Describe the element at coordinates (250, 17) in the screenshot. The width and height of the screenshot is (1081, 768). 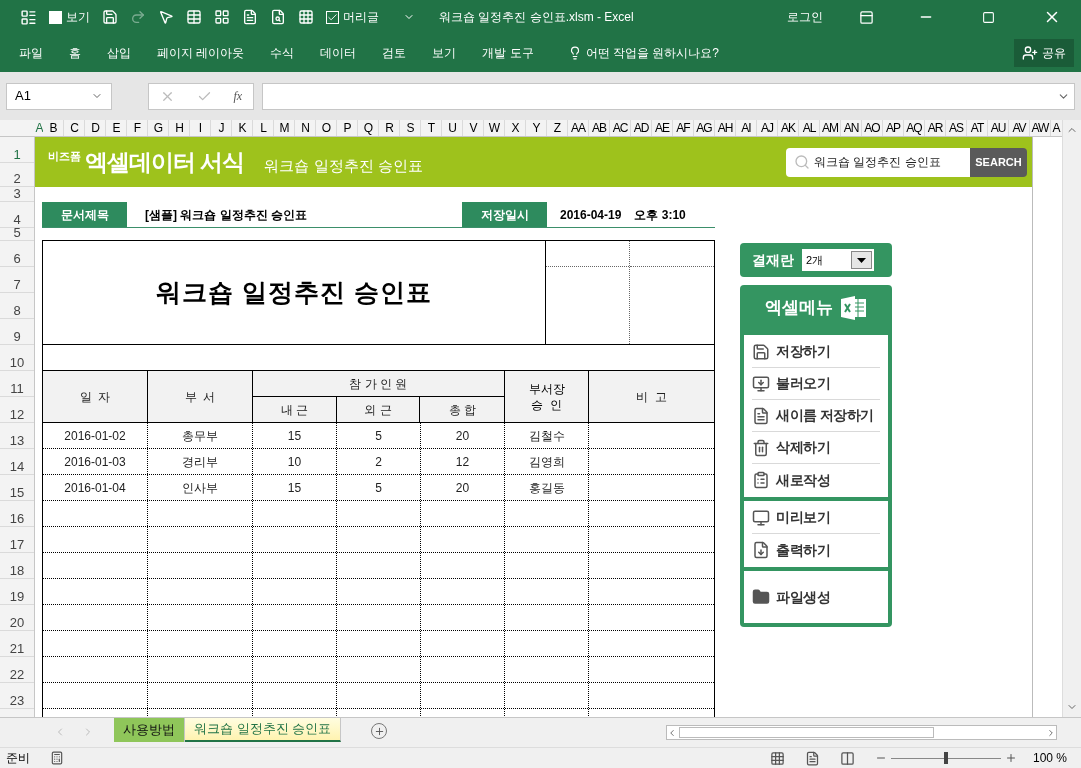
I see `document-icon` at that location.